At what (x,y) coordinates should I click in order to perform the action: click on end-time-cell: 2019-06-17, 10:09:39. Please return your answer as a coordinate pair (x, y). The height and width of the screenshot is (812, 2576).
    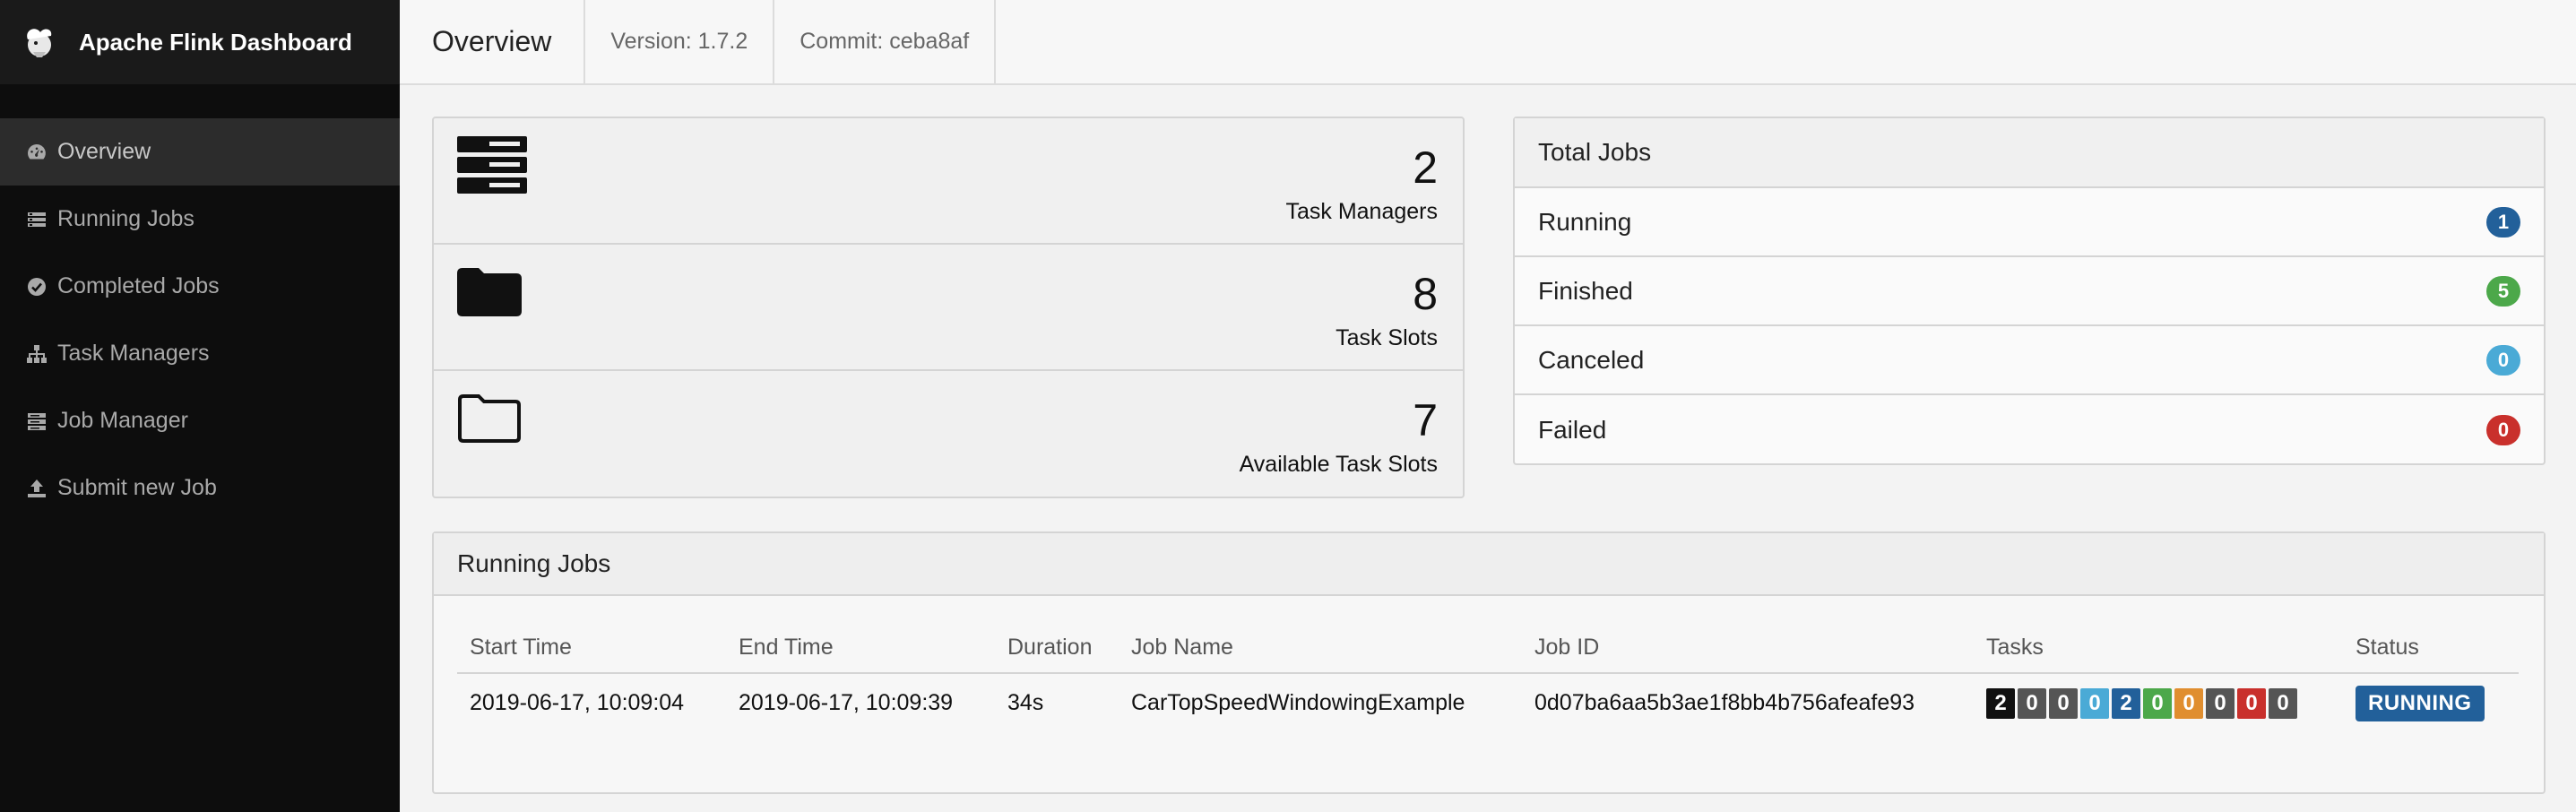
    Looking at the image, I should click on (846, 703).